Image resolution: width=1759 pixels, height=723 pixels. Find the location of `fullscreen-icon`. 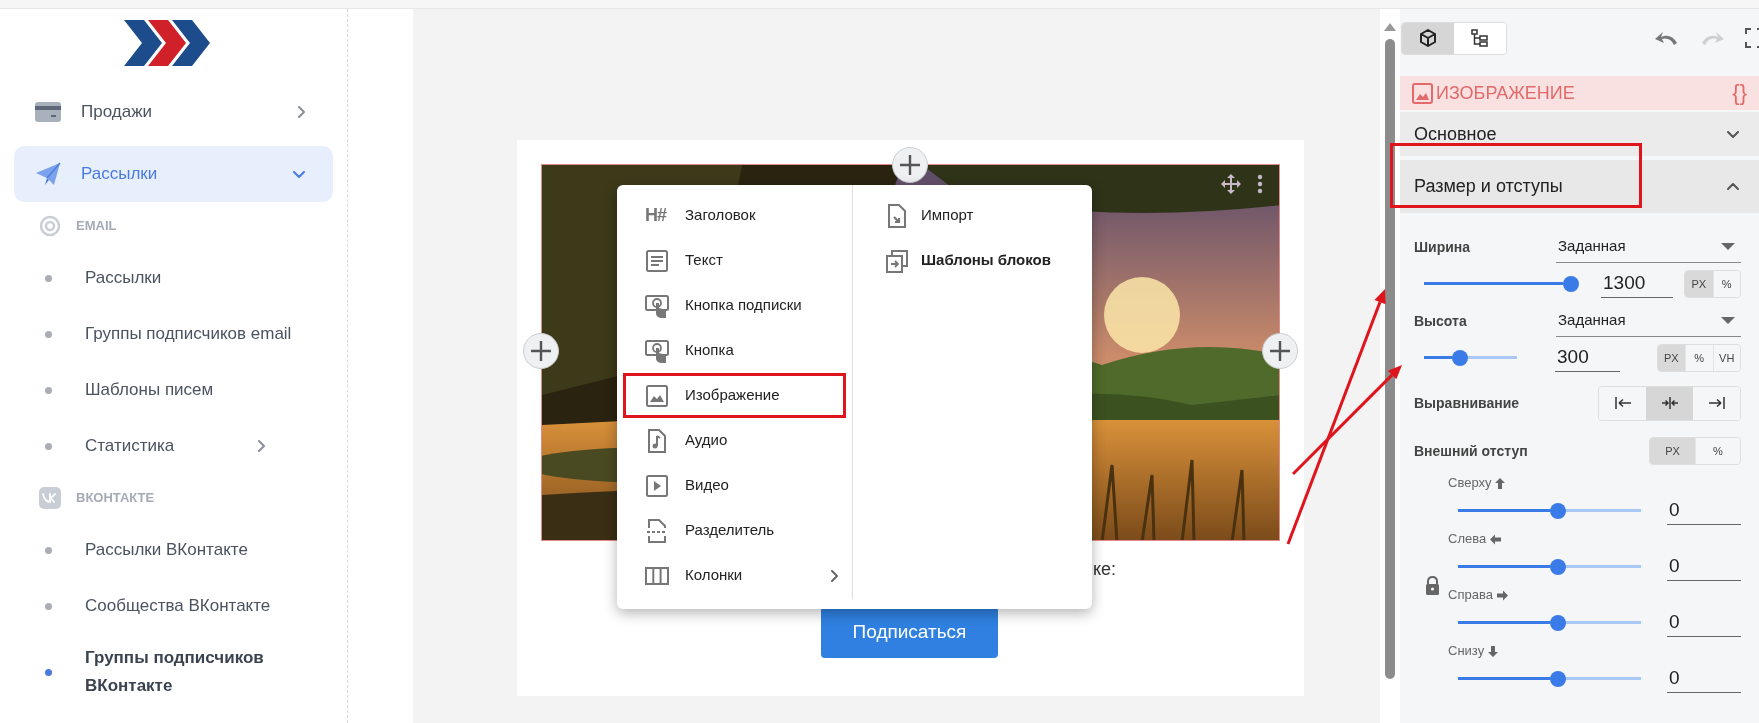

fullscreen-icon is located at coordinates (1752, 38).